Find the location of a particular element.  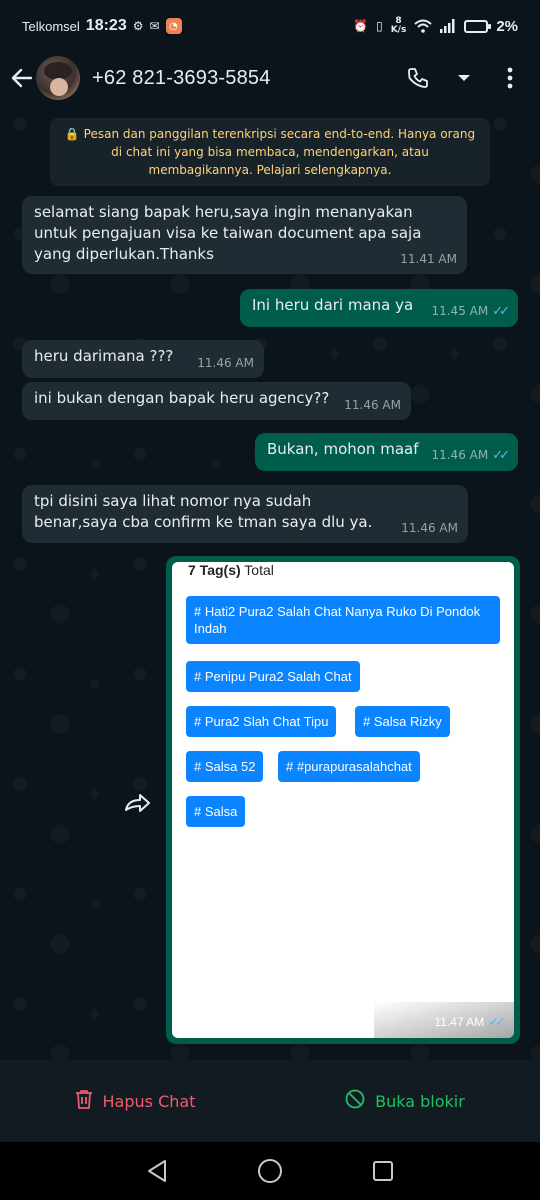

more-vert-icon is located at coordinates (510, 78).